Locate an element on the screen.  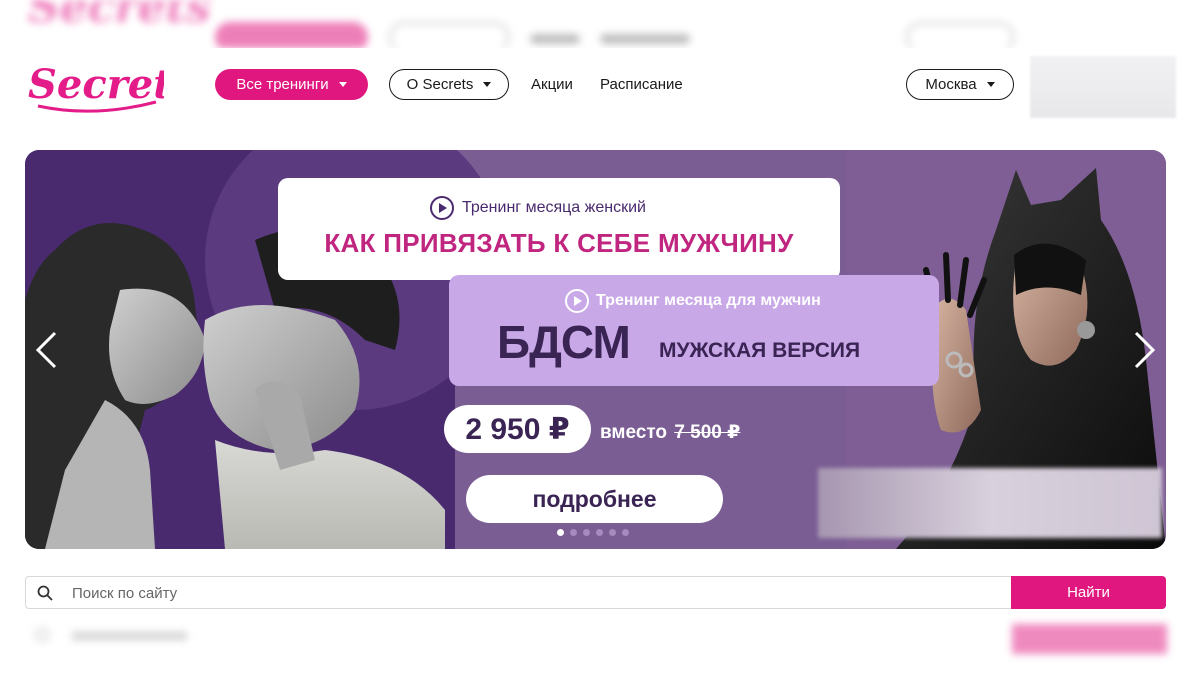
carousel-dots is located at coordinates (593, 532).